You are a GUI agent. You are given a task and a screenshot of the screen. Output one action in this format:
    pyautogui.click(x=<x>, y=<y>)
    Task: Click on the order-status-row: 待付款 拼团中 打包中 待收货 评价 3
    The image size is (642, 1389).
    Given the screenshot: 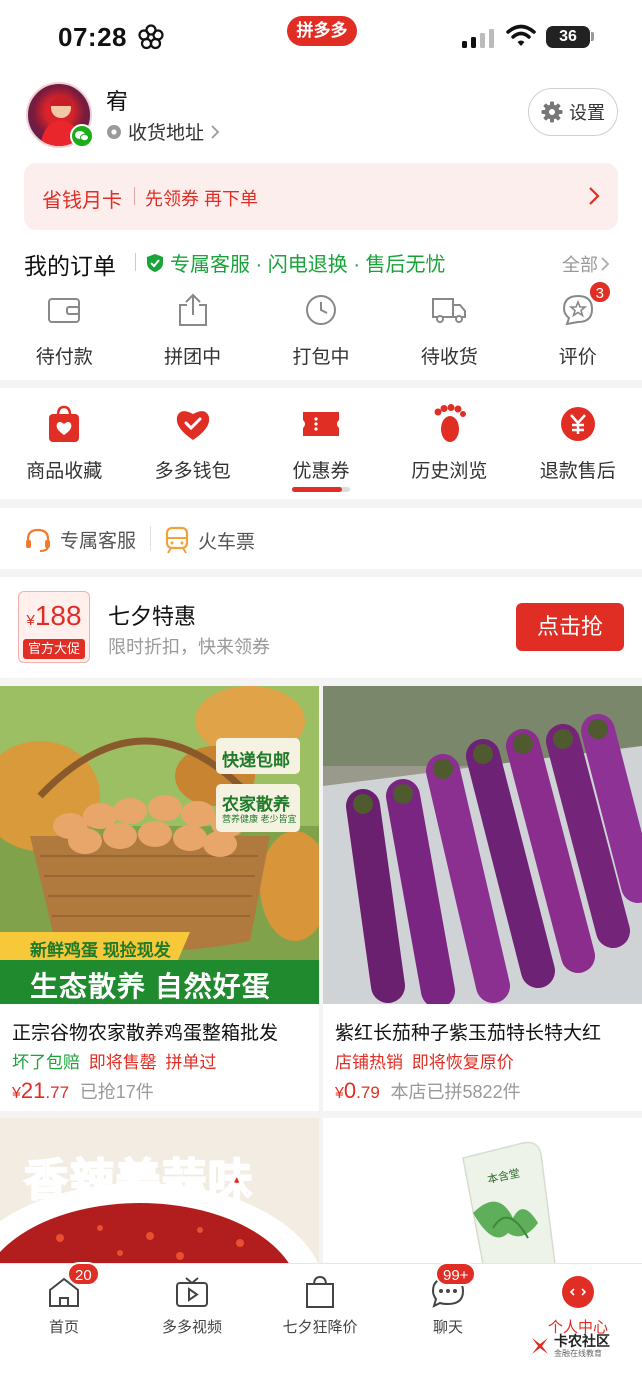 What is the action you would take?
    pyautogui.click(x=321, y=324)
    